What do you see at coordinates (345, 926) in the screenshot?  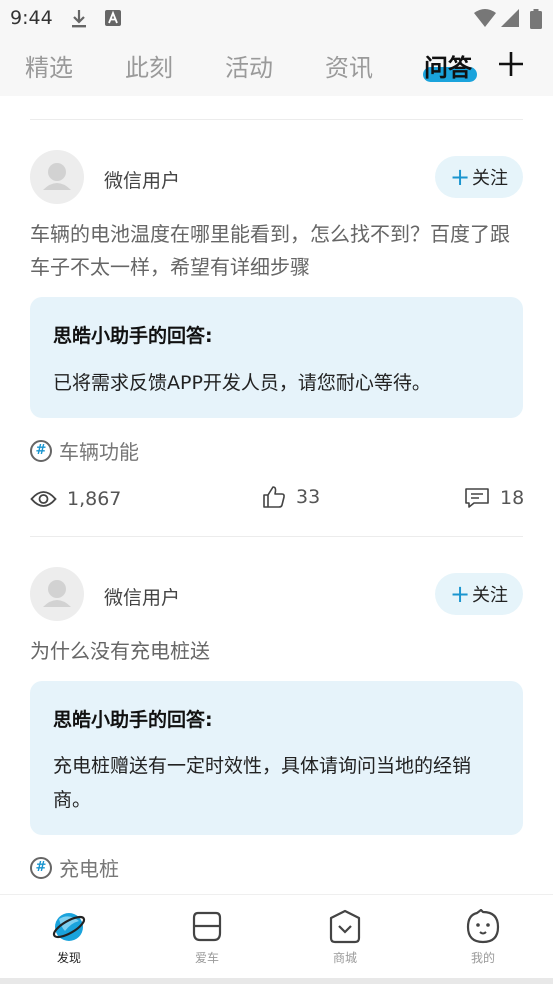 I see `shop-icon` at bounding box center [345, 926].